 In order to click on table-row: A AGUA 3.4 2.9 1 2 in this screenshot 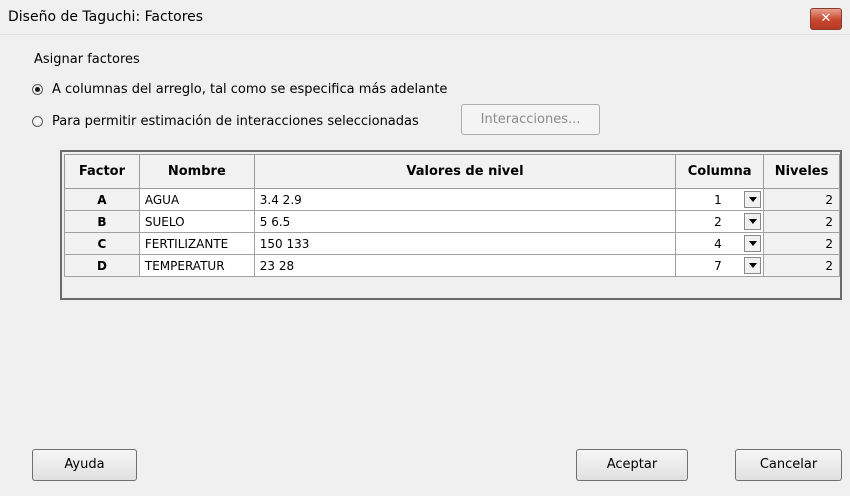, I will do `click(452, 199)`.